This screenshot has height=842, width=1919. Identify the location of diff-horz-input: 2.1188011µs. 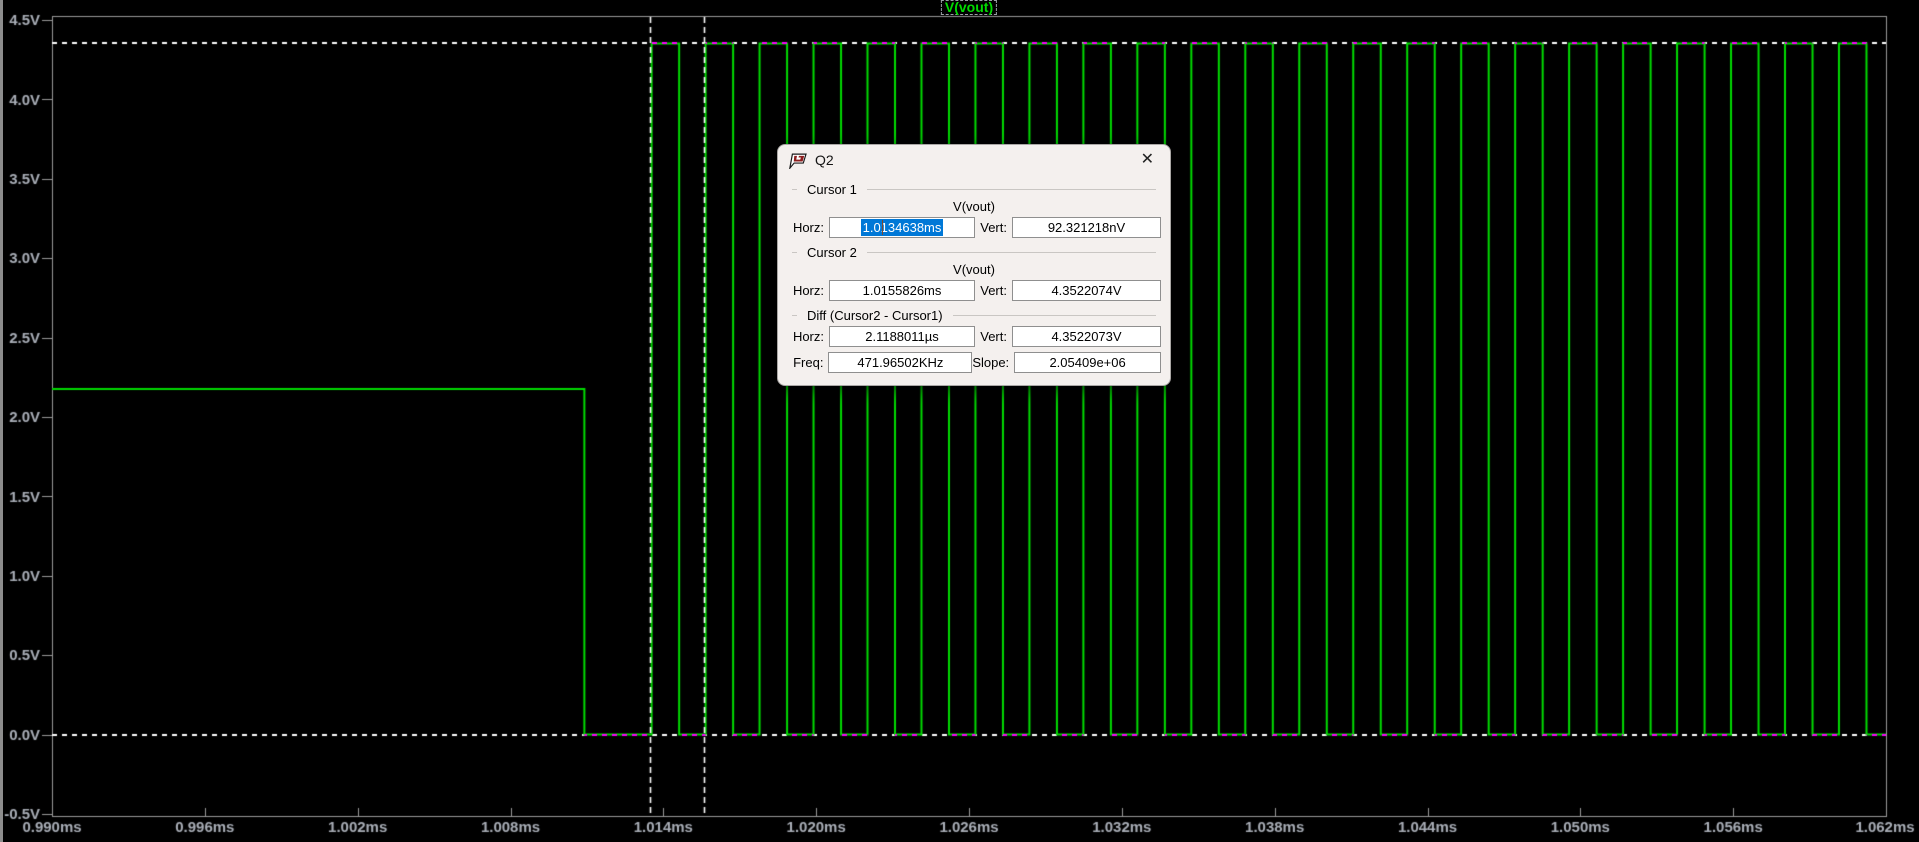
(902, 336).